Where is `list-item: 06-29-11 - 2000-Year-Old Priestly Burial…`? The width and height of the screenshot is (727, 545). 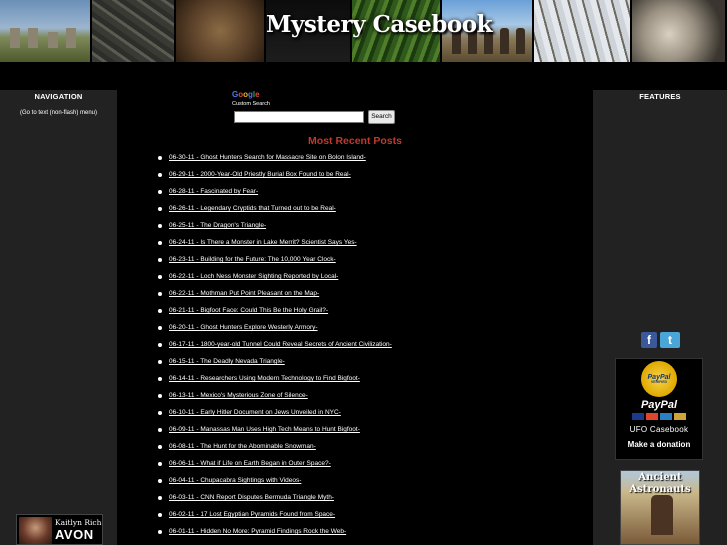
list-item: 06-29-11 - 2000-Year-Old Priestly Burial… is located at coordinates (274, 179).